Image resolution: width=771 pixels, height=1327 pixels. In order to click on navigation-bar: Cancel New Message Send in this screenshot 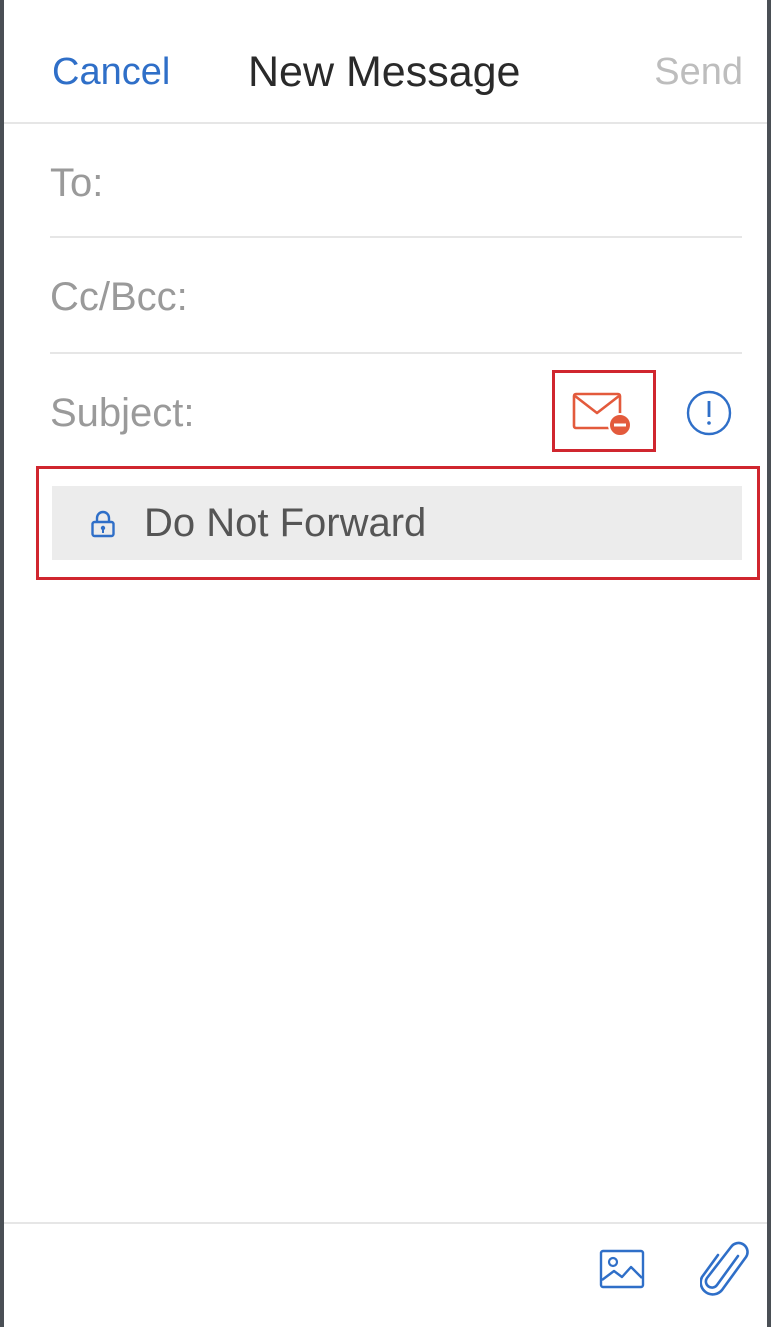, I will do `click(385, 62)`.